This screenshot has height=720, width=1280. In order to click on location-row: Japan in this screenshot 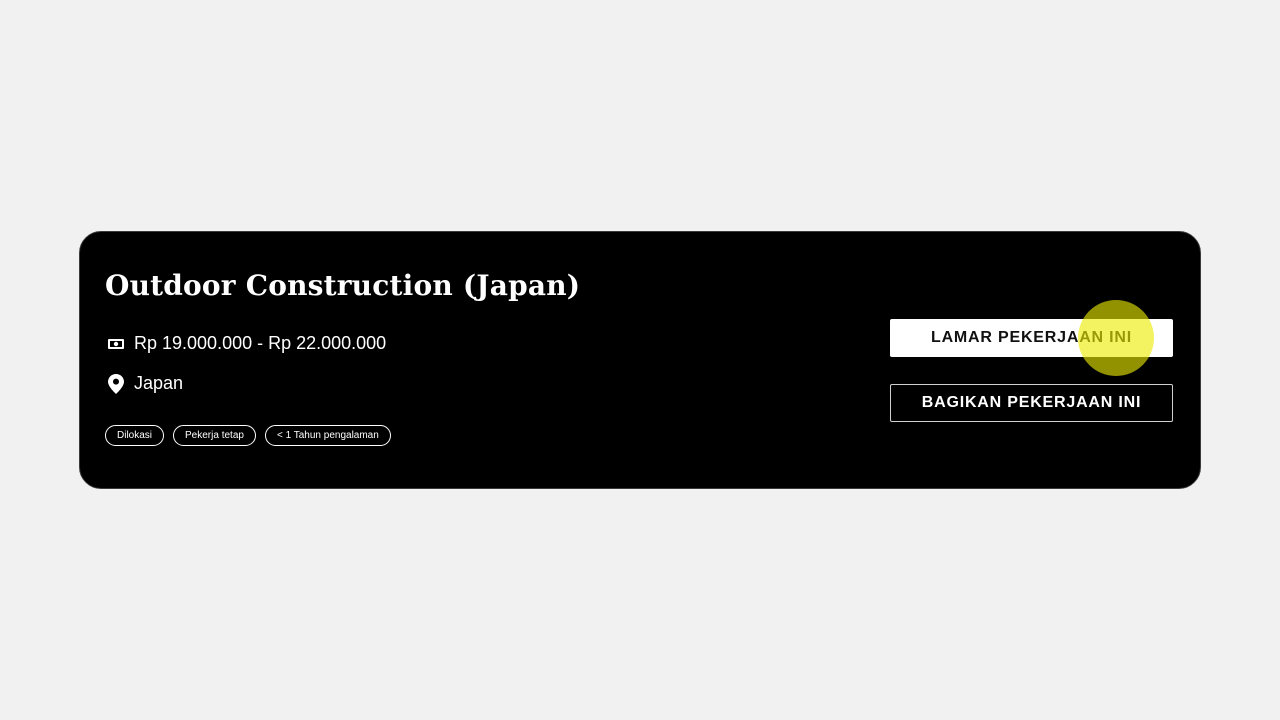, I will do `click(144, 383)`.